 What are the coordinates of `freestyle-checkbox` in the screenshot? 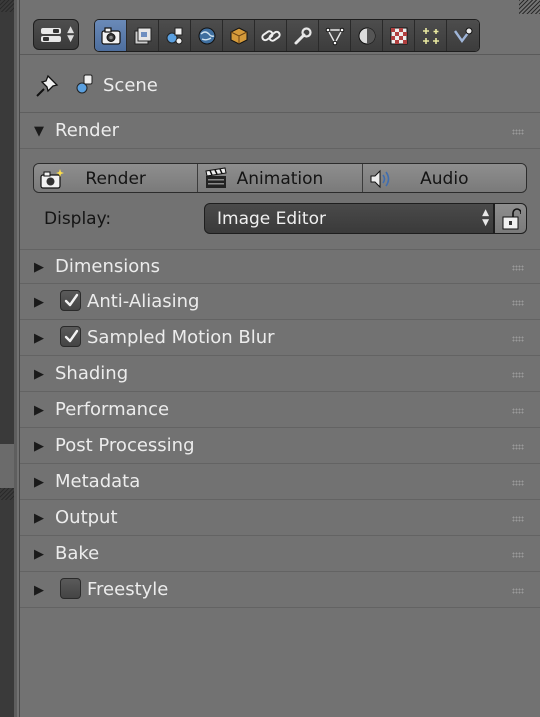 It's located at (70, 588).